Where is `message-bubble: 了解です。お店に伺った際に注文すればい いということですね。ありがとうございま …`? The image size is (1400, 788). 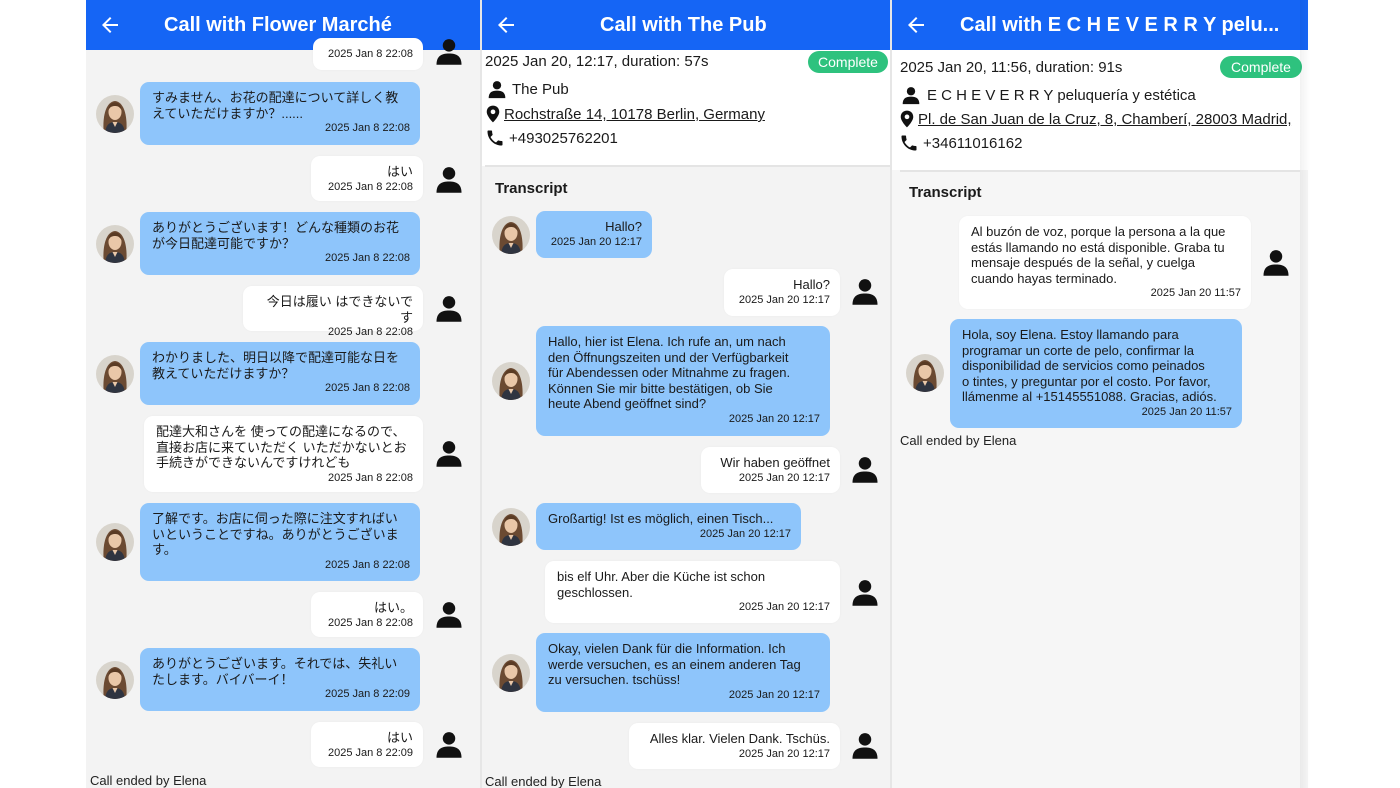
message-bubble: 了解です。お店に伺った際に注文すればい いということですね。ありがとうございま … is located at coordinates (280, 542).